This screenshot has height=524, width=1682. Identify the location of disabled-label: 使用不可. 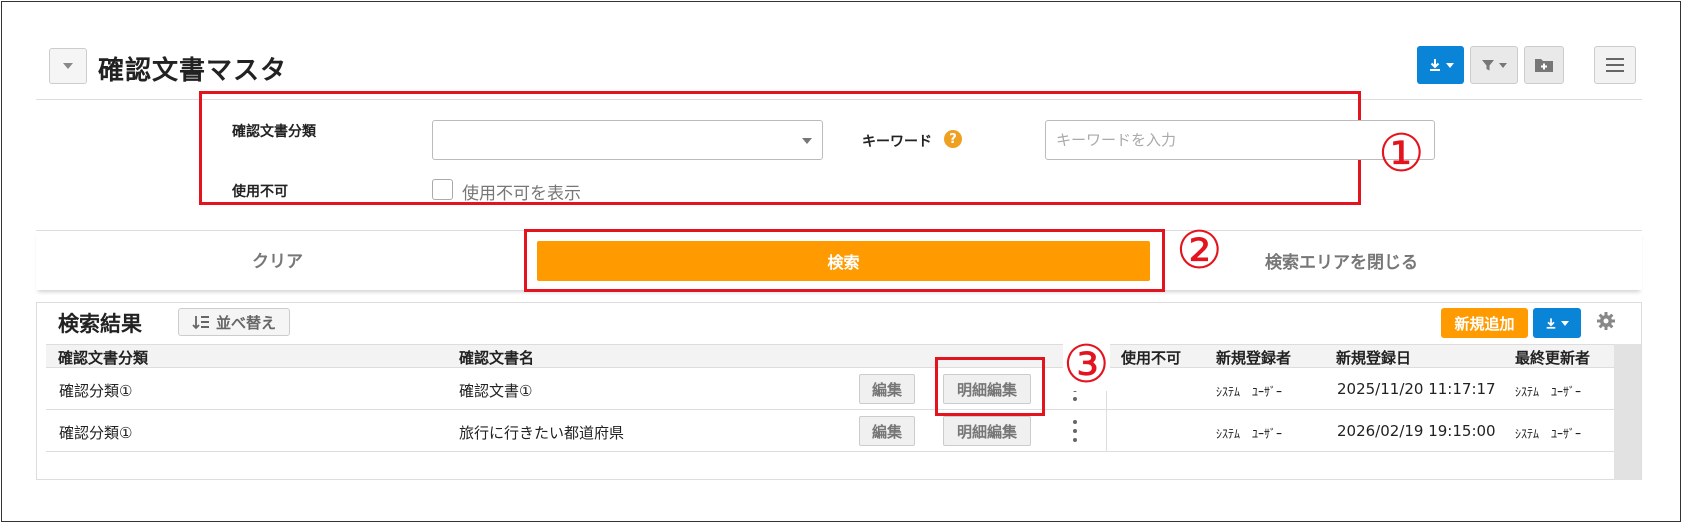
(260, 192).